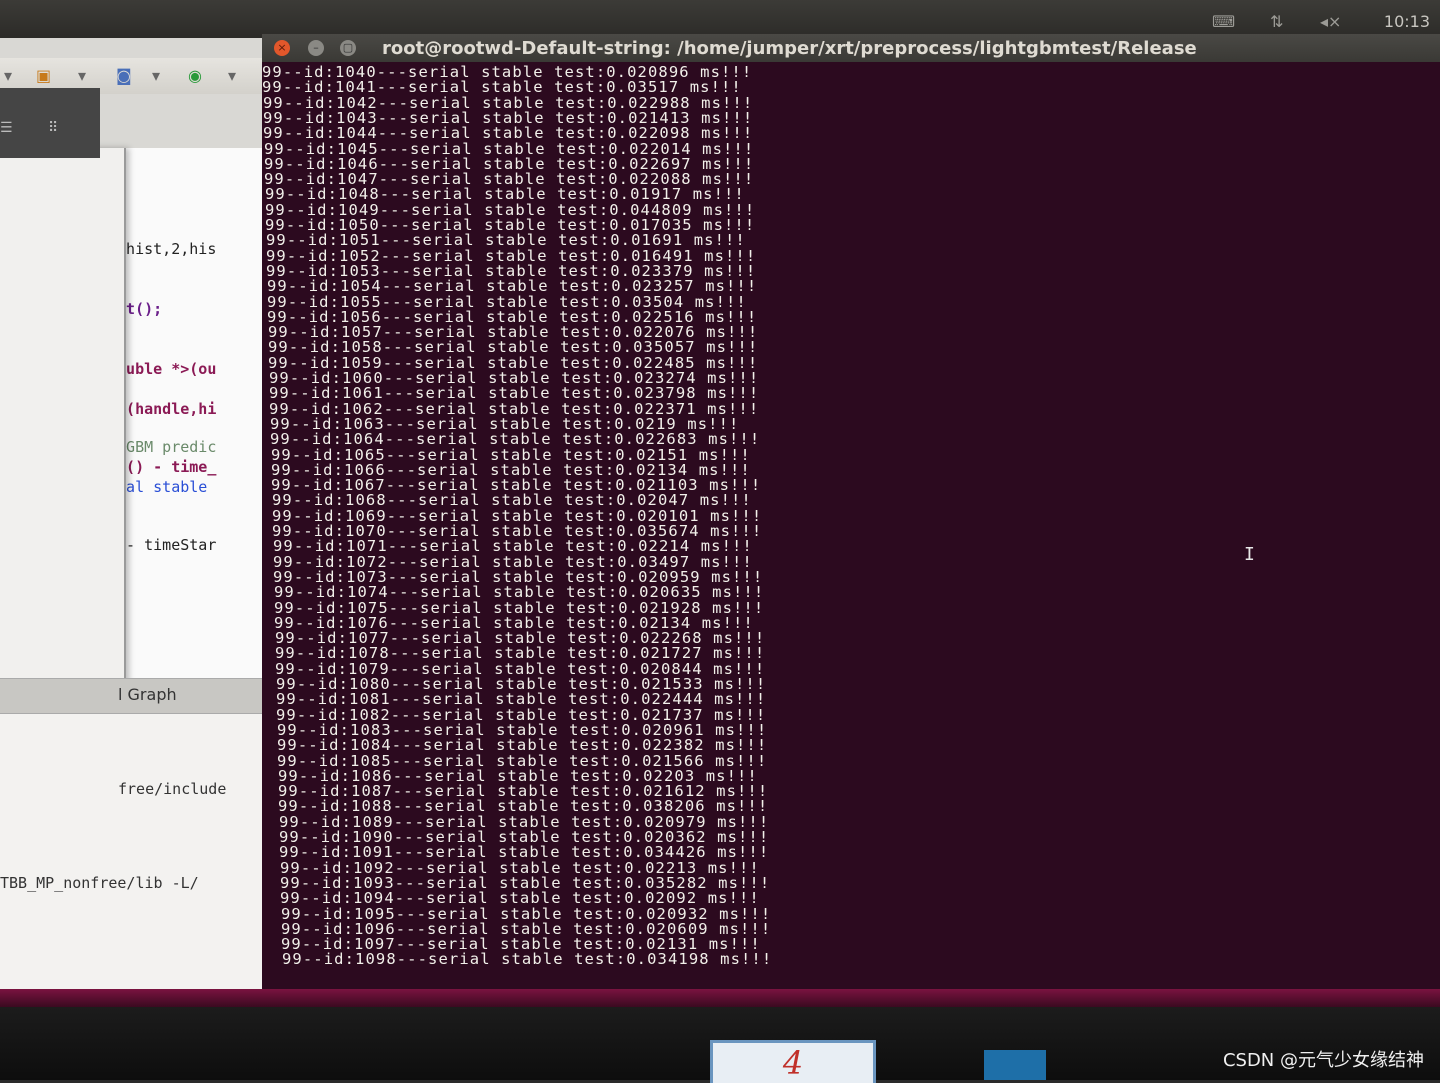 This screenshot has width=1440, height=1083. What do you see at coordinates (1330, 21) in the screenshot?
I see `volume-icon: ◂×` at bounding box center [1330, 21].